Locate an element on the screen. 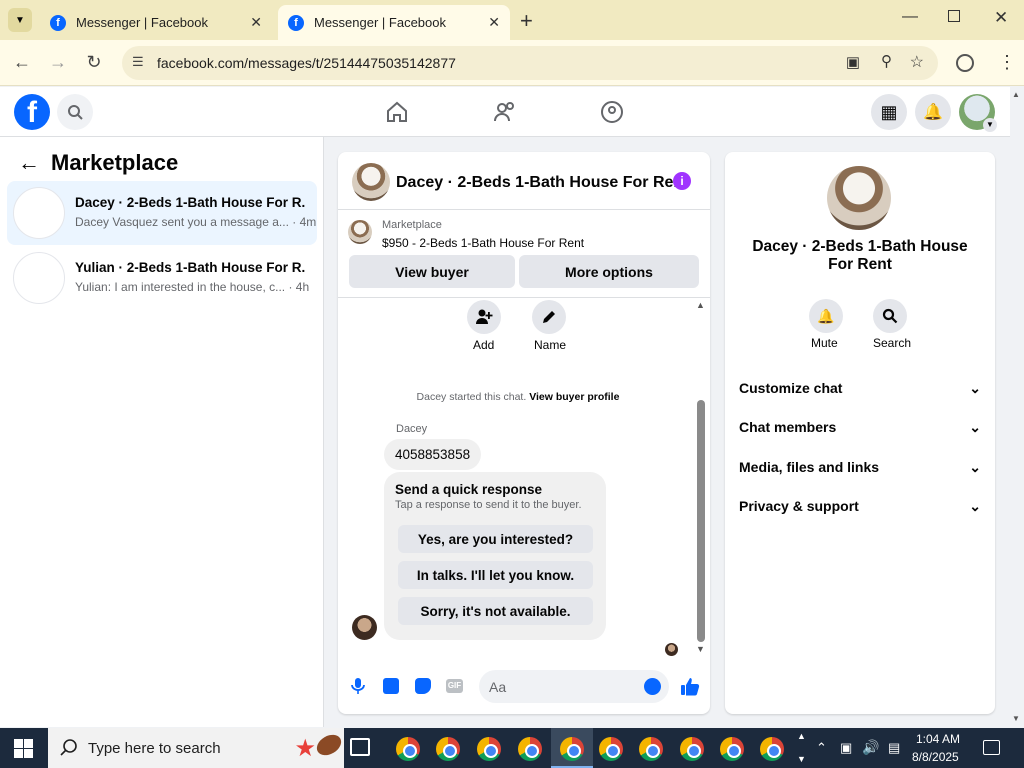 The height and width of the screenshot is (768, 1024). volume-icon: 🔊 is located at coordinates (870, 747).